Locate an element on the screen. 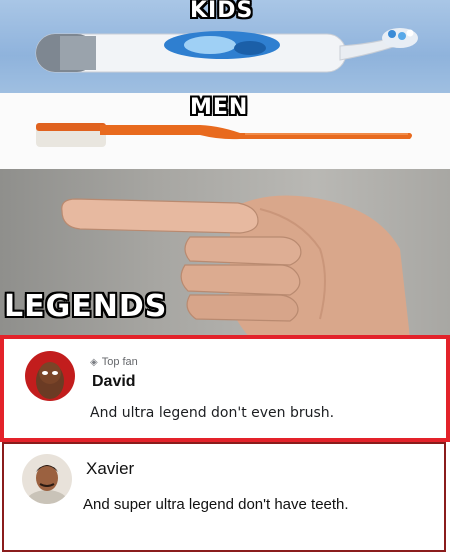 This screenshot has width=450, height=556. commenter-name: David is located at coordinates (114, 382).